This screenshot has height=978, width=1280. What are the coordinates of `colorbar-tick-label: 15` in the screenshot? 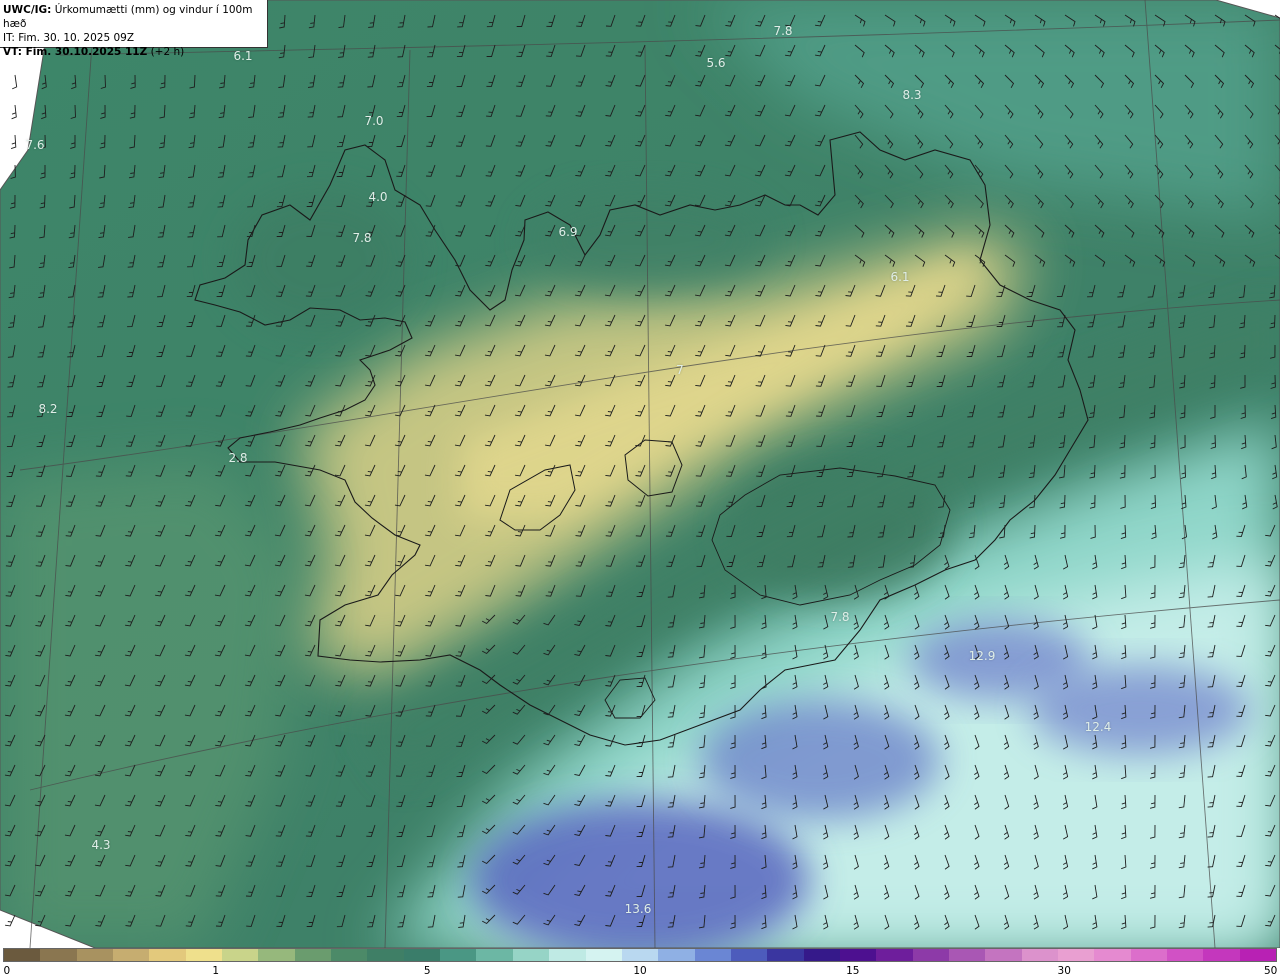 It's located at (853, 971).